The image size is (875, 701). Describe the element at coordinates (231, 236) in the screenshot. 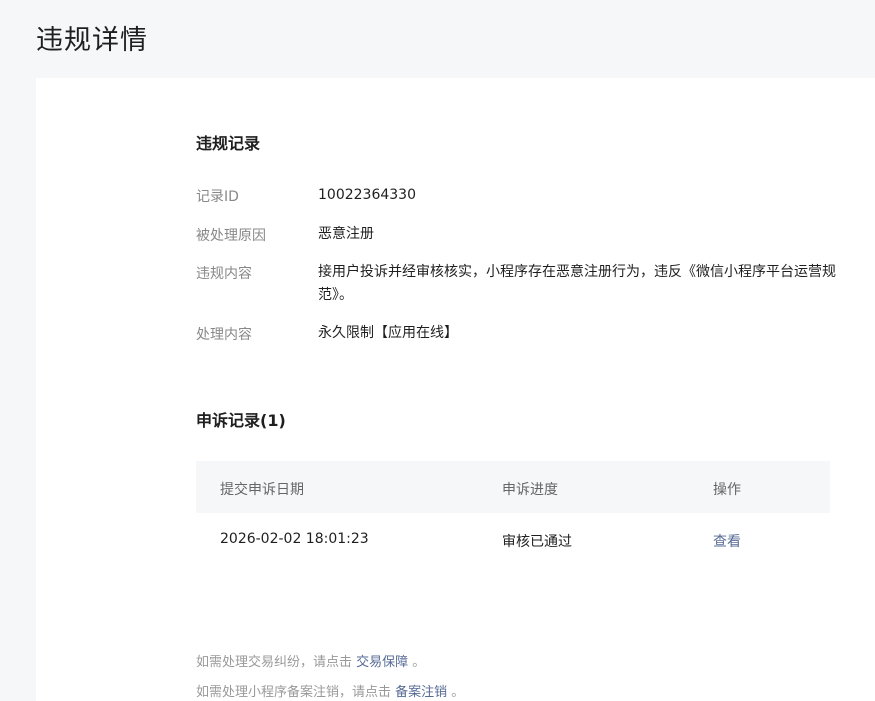

I see `reason-label: 被处理原因` at that location.